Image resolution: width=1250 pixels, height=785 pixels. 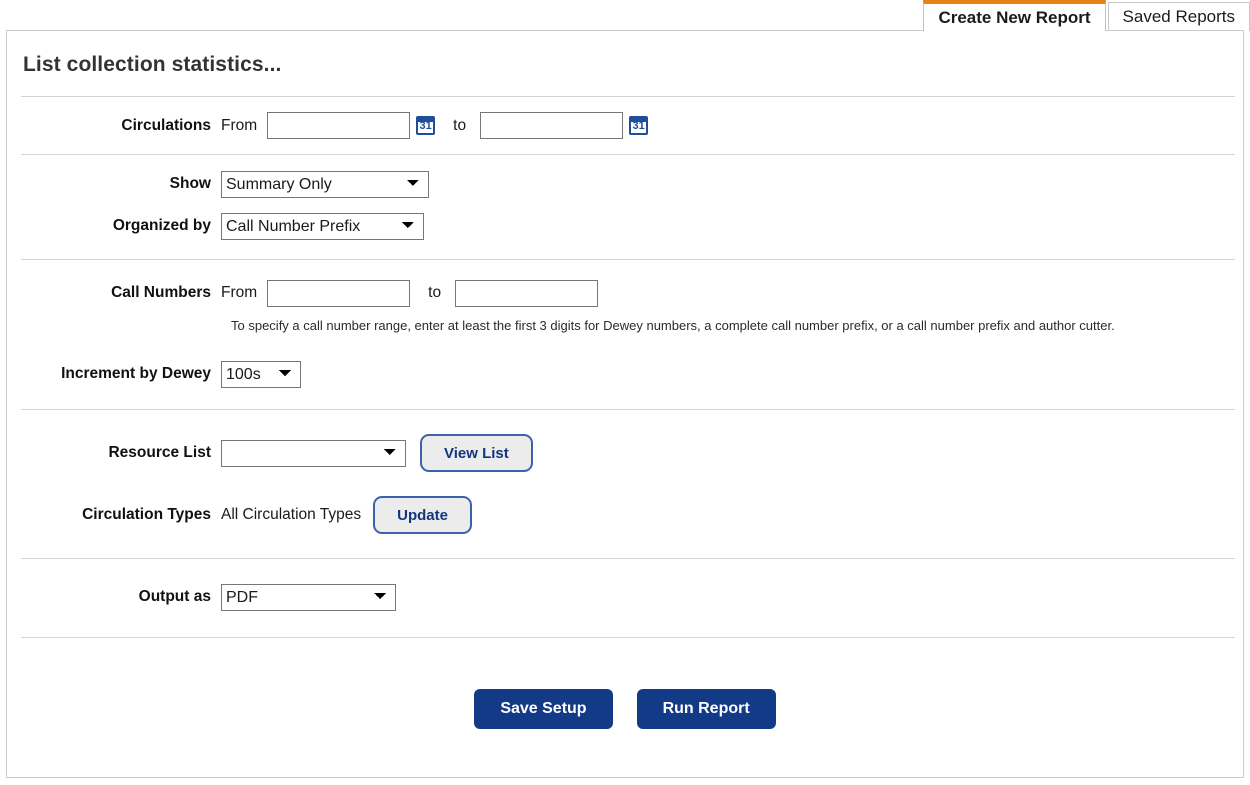 I want to click on output-as-row: Output as PDF, so click(x=625, y=591).